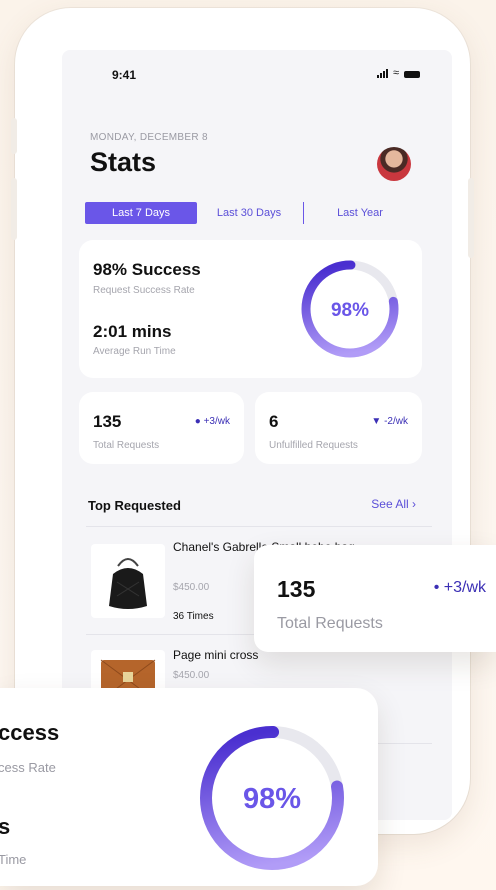  What do you see at coordinates (193, 616) in the screenshot?
I see `product-times: 36 Times` at bounding box center [193, 616].